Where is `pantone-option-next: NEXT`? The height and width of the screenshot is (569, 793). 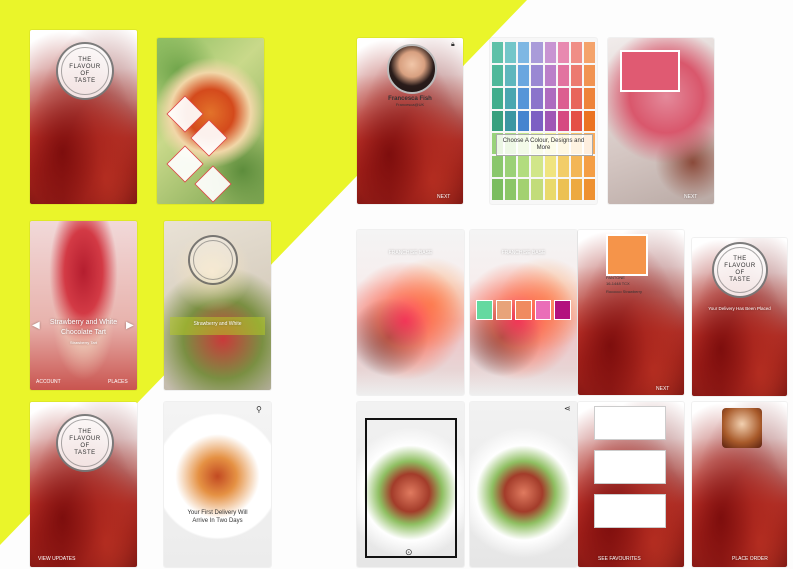
pantone-option-next: NEXT is located at coordinates (662, 389).